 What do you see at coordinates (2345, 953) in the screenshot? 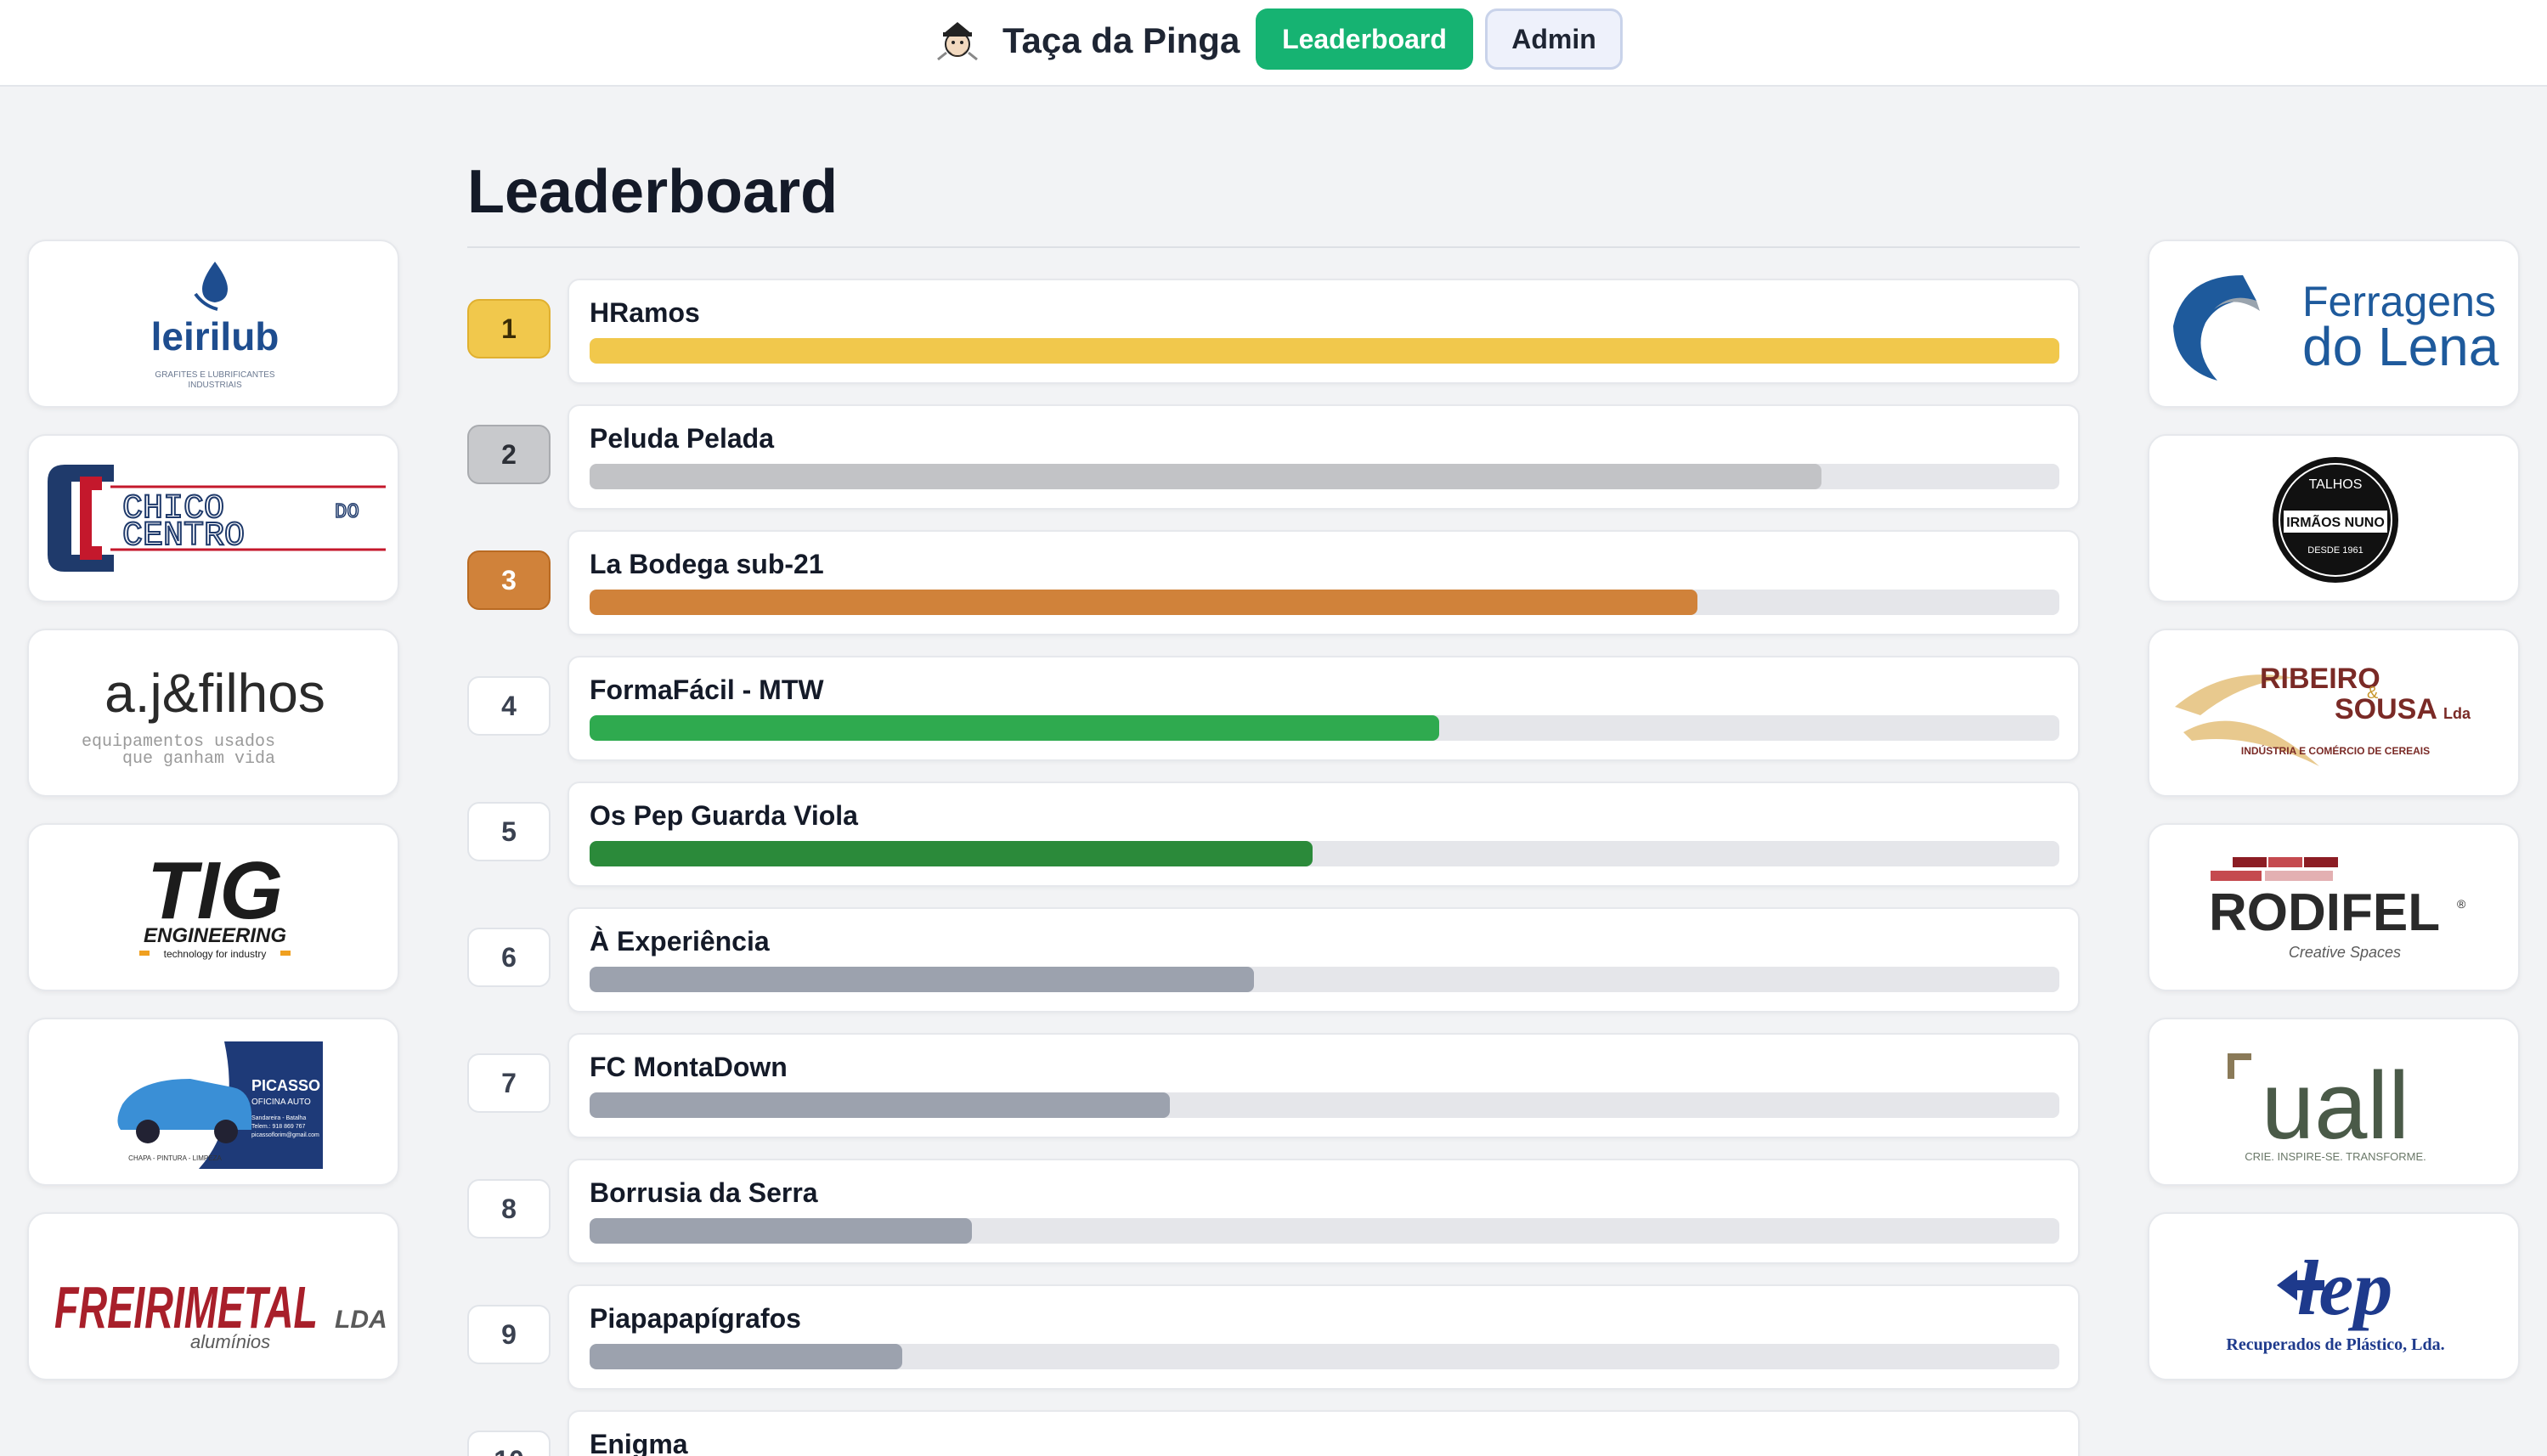
I see `svg-text: Creative Spaces` at bounding box center [2345, 953].